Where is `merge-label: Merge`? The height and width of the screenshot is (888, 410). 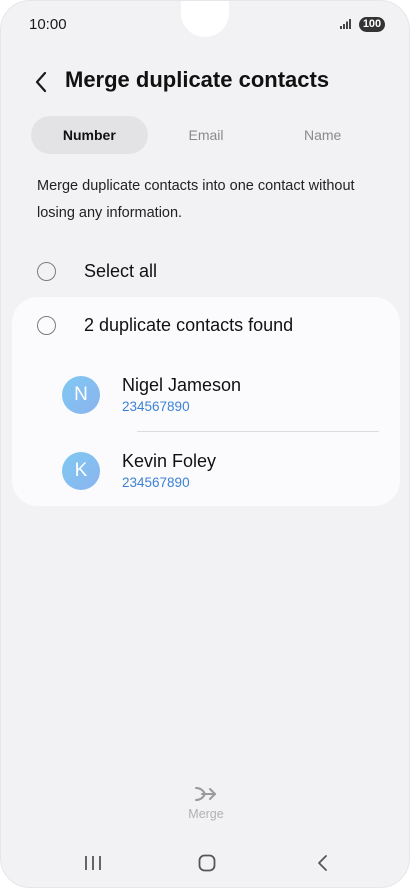 merge-label: Merge is located at coordinates (206, 814).